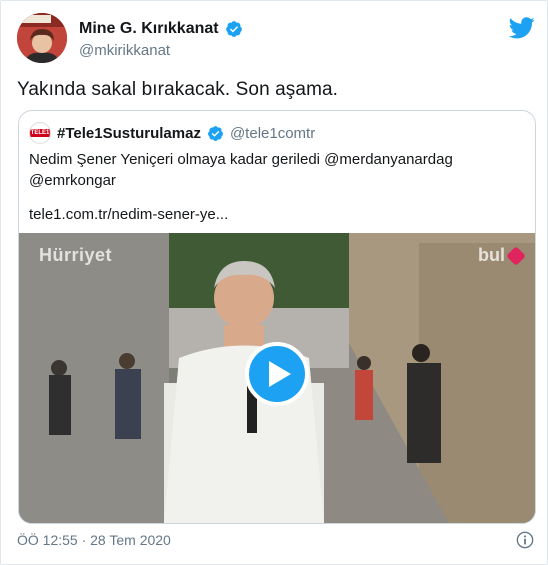 This screenshot has height=565, width=548. I want to click on info-icon, so click(525, 540).